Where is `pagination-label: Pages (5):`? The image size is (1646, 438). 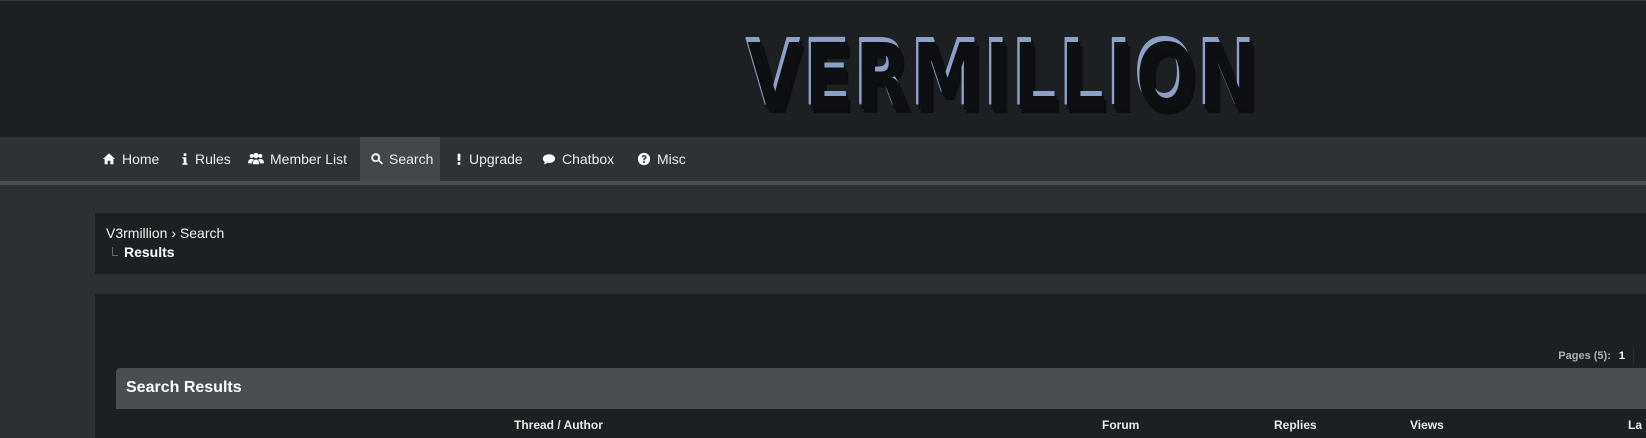 pagination-label: Pages (5): is located at coordinates (1584, 356).